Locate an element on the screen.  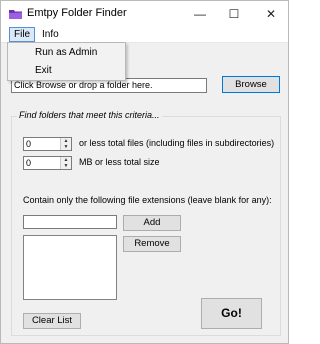
max-size-value: 0 is located at coordinates (28, 163).